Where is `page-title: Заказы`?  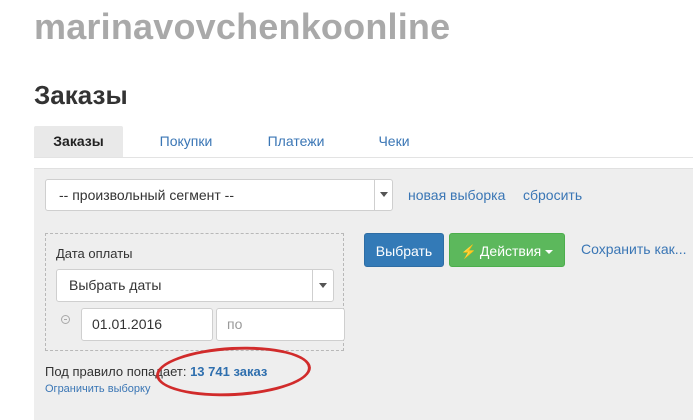
page-title: Заказы is located at coordinates (81, 95).